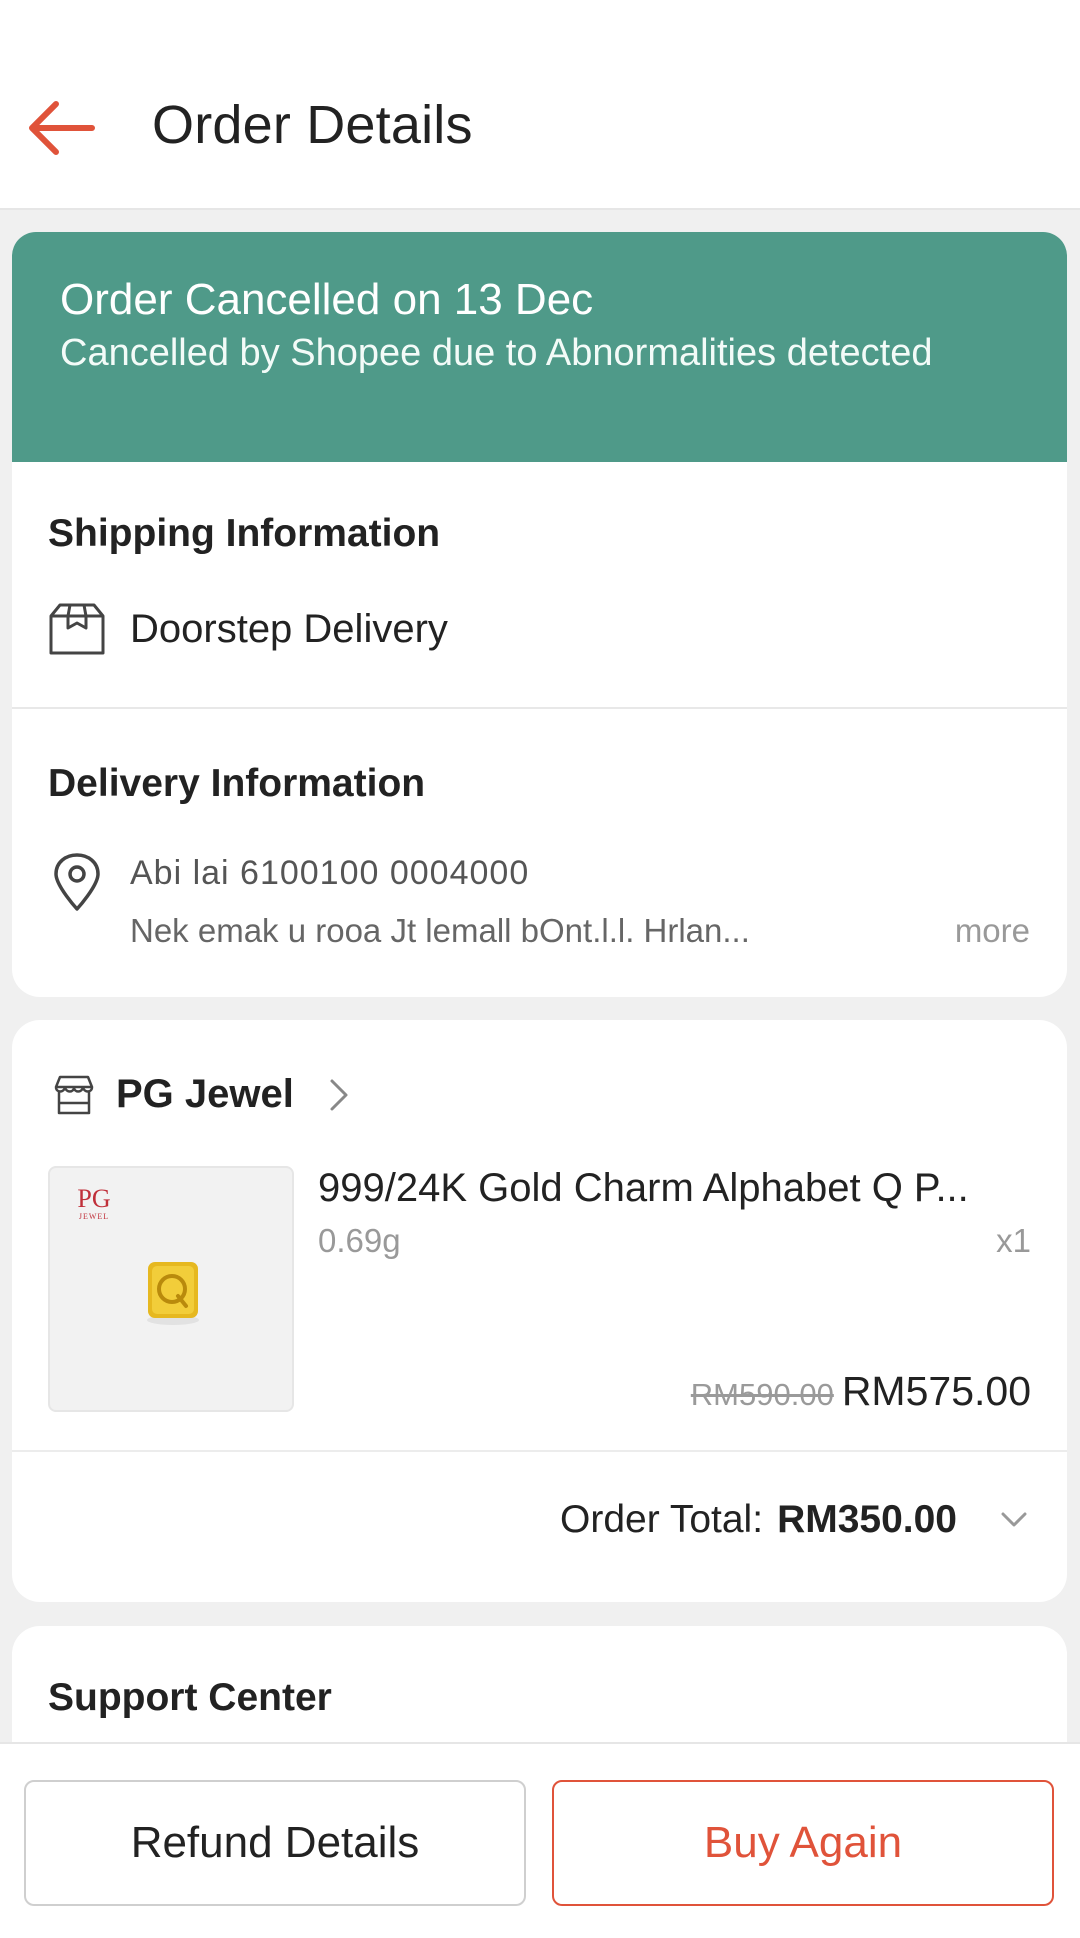  What do you see at coordinates (74, 1094) in the screenshot?
I see `store-icon` at bounding box center [74, 1094].